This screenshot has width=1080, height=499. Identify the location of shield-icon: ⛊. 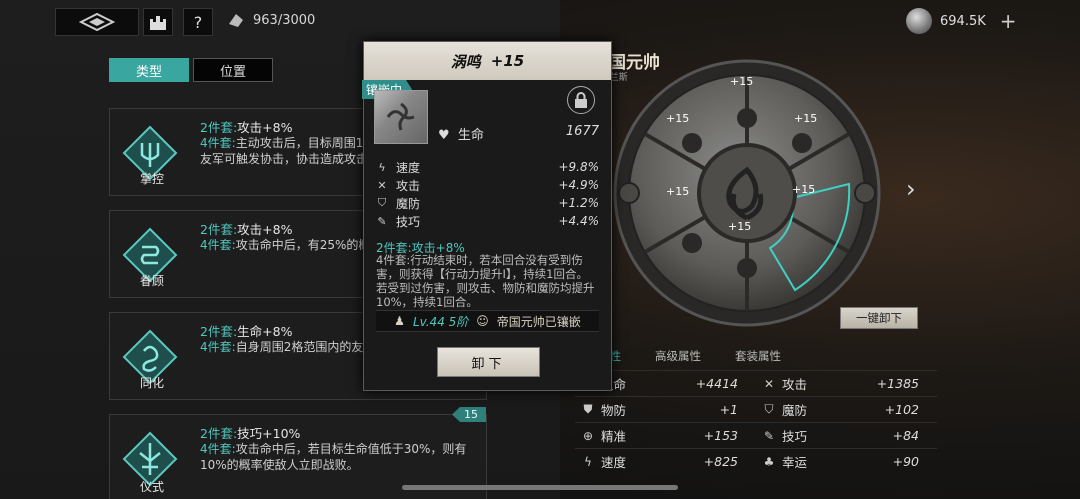
(588, 409).